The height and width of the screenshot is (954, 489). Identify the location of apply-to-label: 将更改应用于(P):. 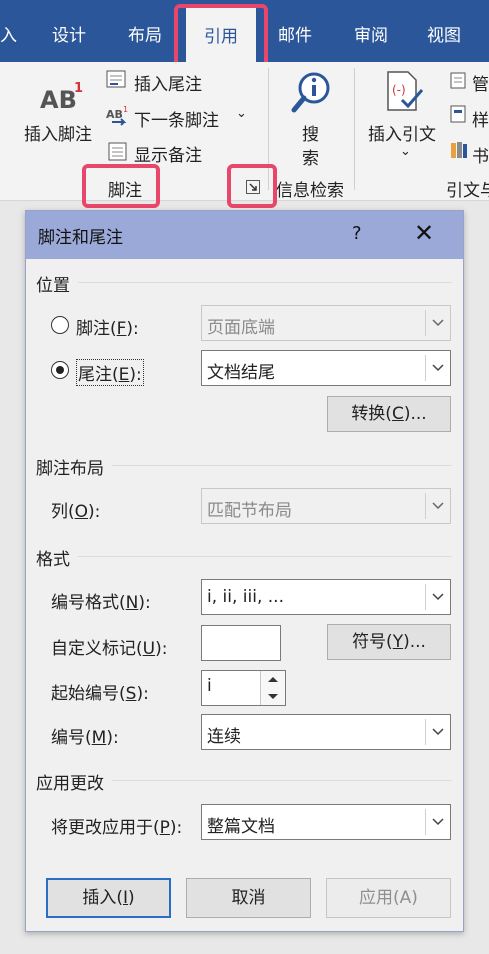
(117, 828).